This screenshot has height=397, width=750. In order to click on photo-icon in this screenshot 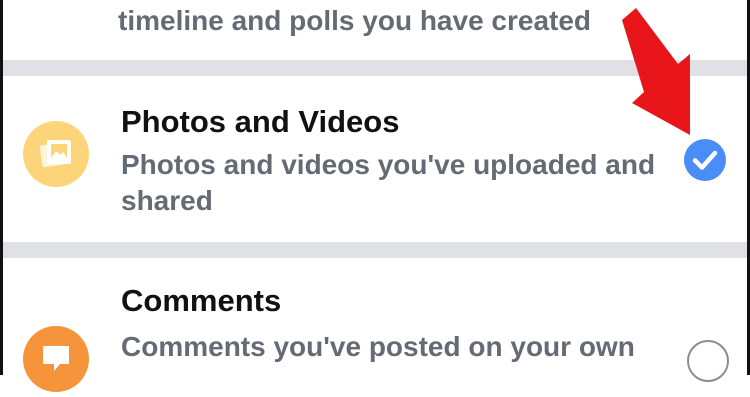, I will do `click(56, 154)`.